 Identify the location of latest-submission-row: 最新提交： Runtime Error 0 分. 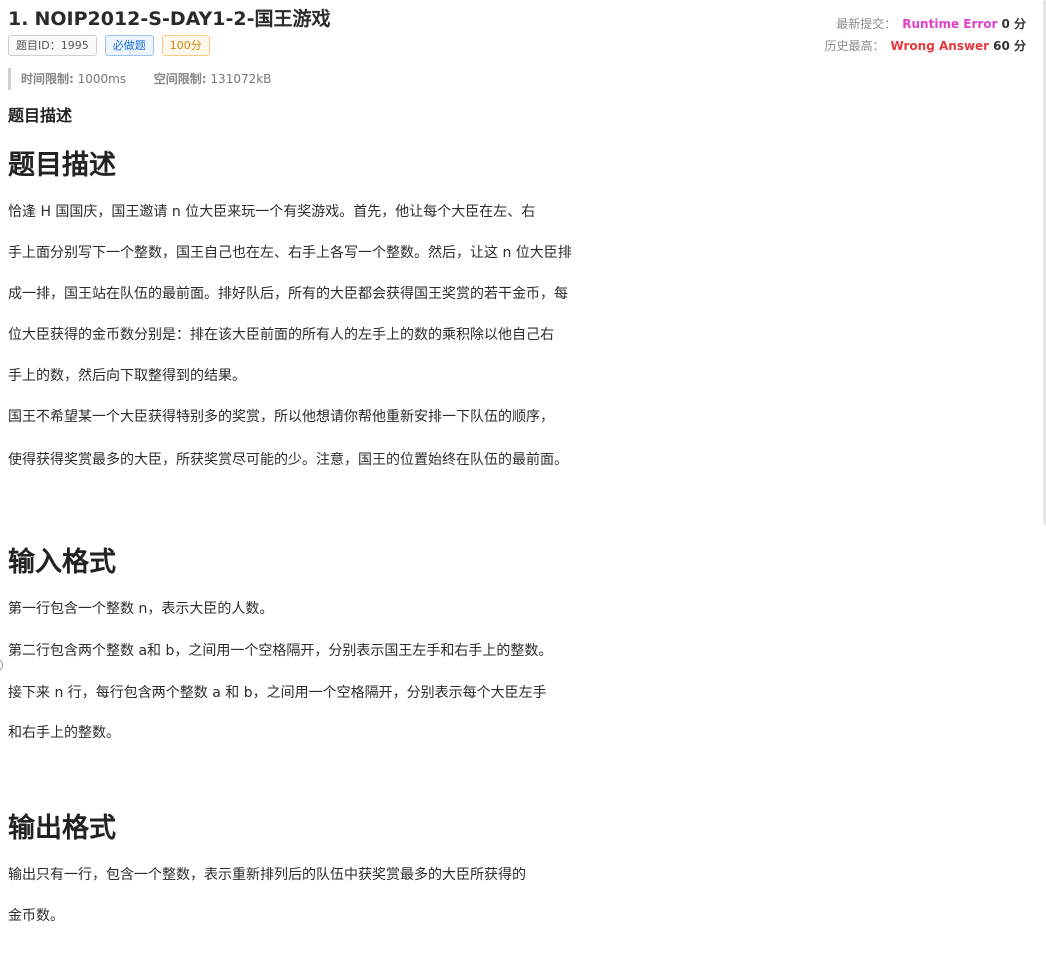
(925, 24).